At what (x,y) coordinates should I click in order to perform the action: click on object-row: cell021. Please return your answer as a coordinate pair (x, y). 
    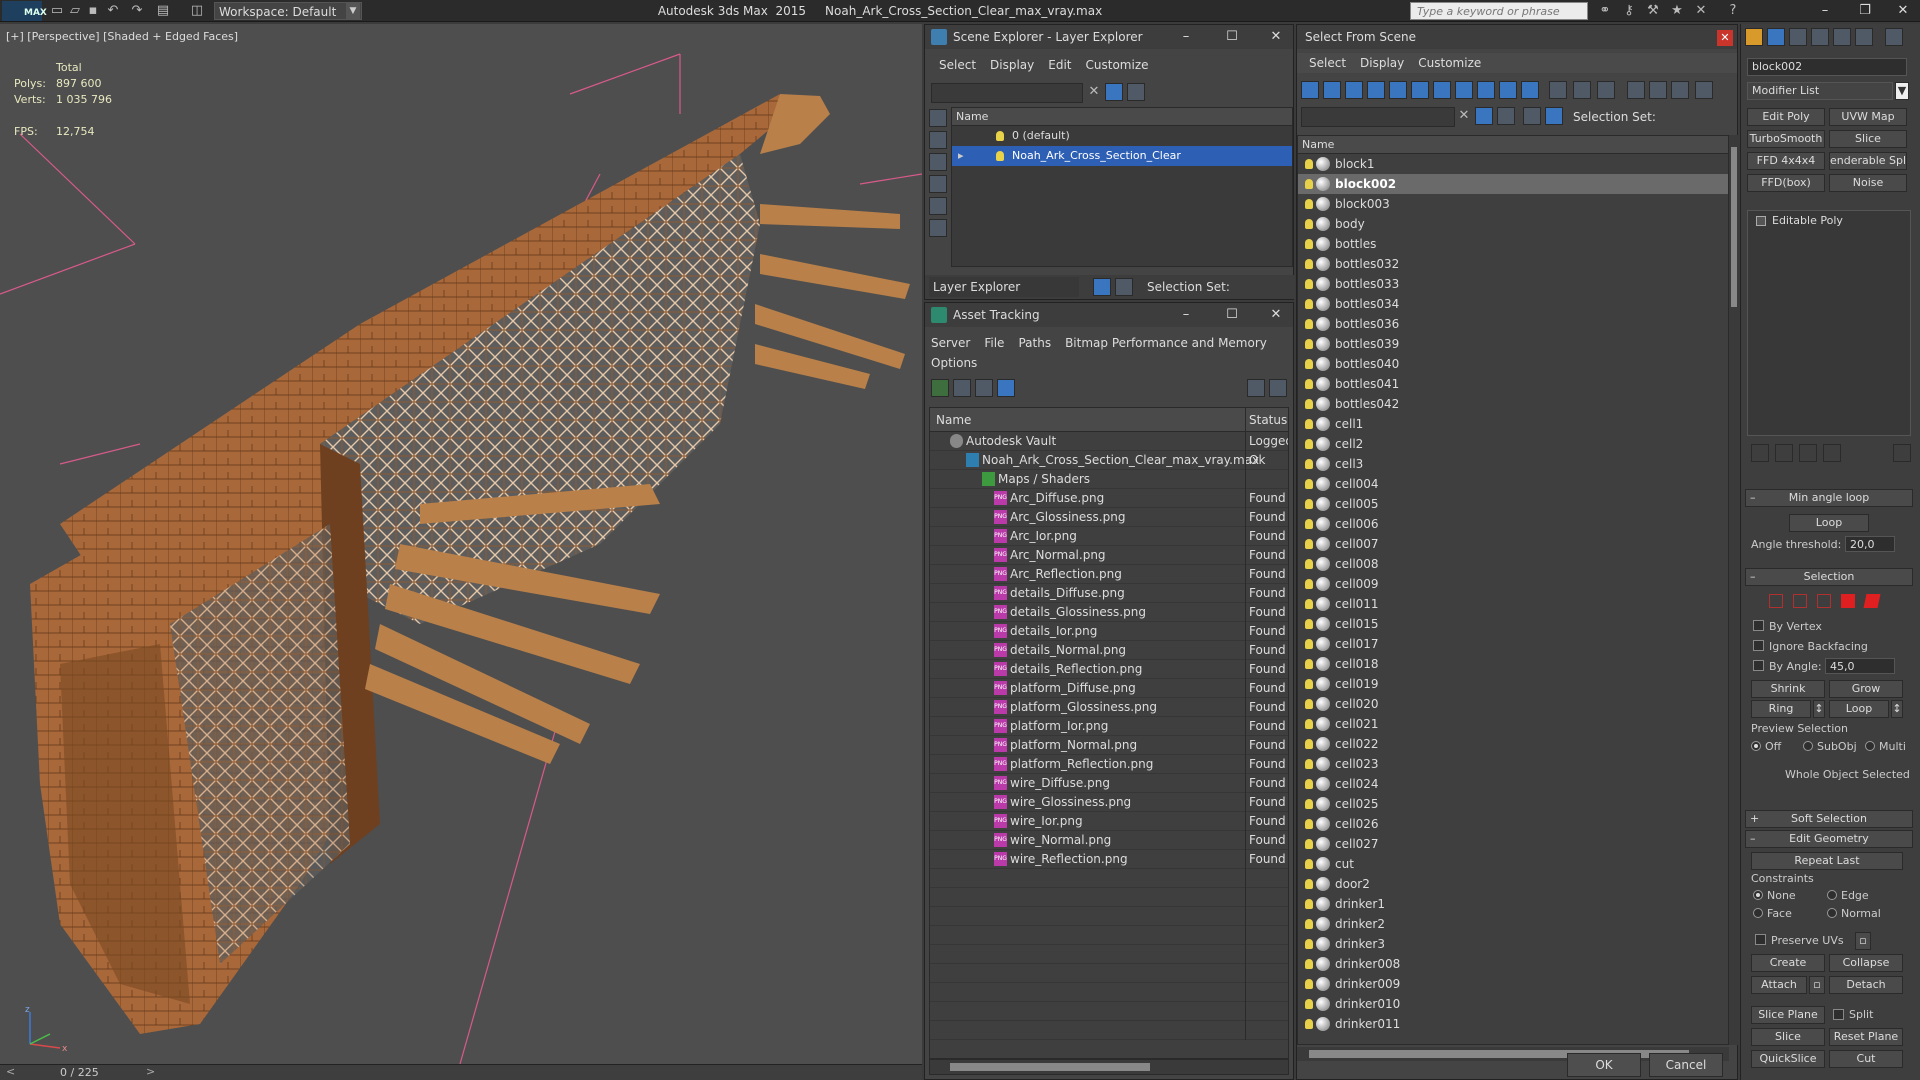
    Looking at the image, I should click on (1513, 724).